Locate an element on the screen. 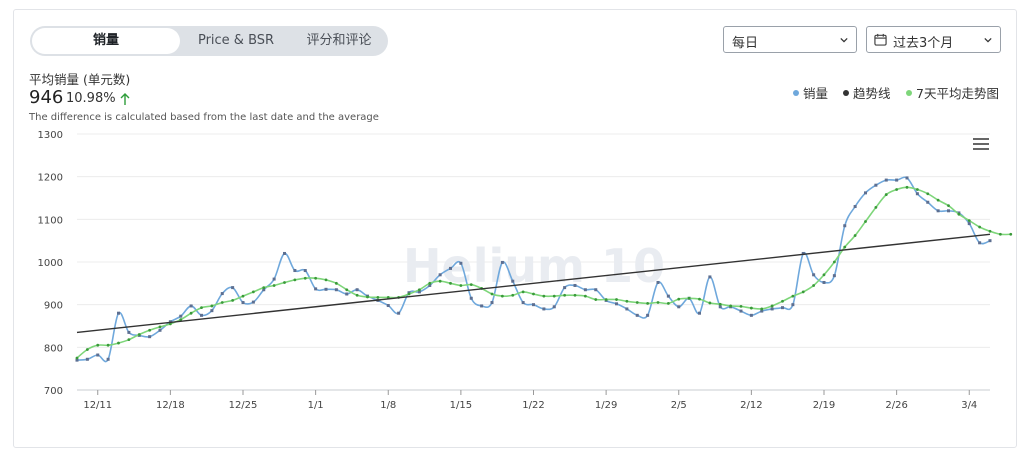  y-tick-label: 700 is located at coordinates (53, 391).